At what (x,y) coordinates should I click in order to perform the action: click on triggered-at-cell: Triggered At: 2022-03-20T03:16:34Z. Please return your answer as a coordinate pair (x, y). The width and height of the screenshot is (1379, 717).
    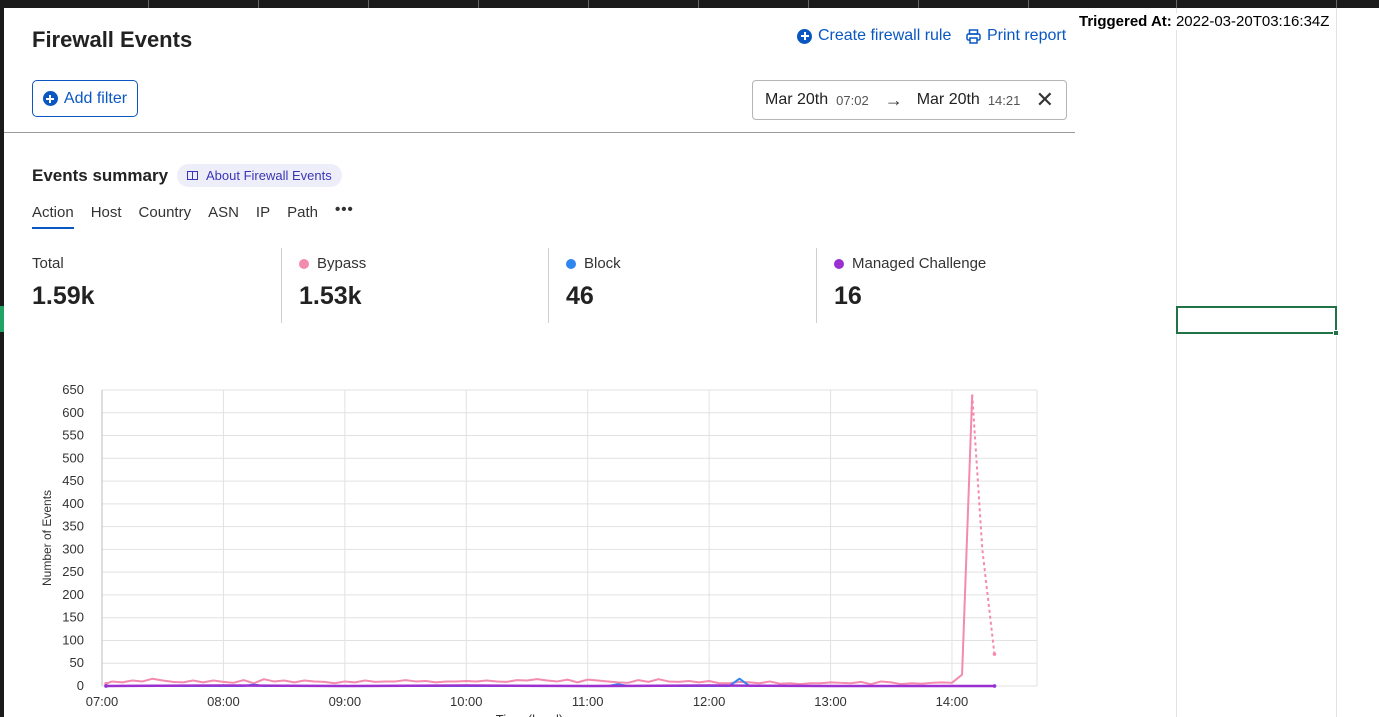
    Looking at the image, I should click on (1204, 21).